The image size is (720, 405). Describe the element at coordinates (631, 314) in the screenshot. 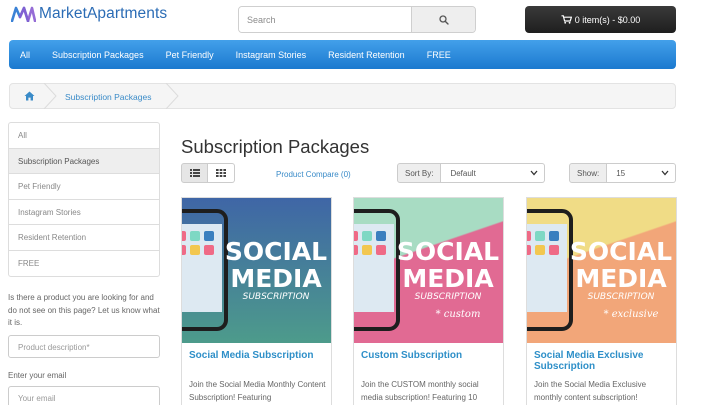

I see `img-tag: * exclusive` at that location.